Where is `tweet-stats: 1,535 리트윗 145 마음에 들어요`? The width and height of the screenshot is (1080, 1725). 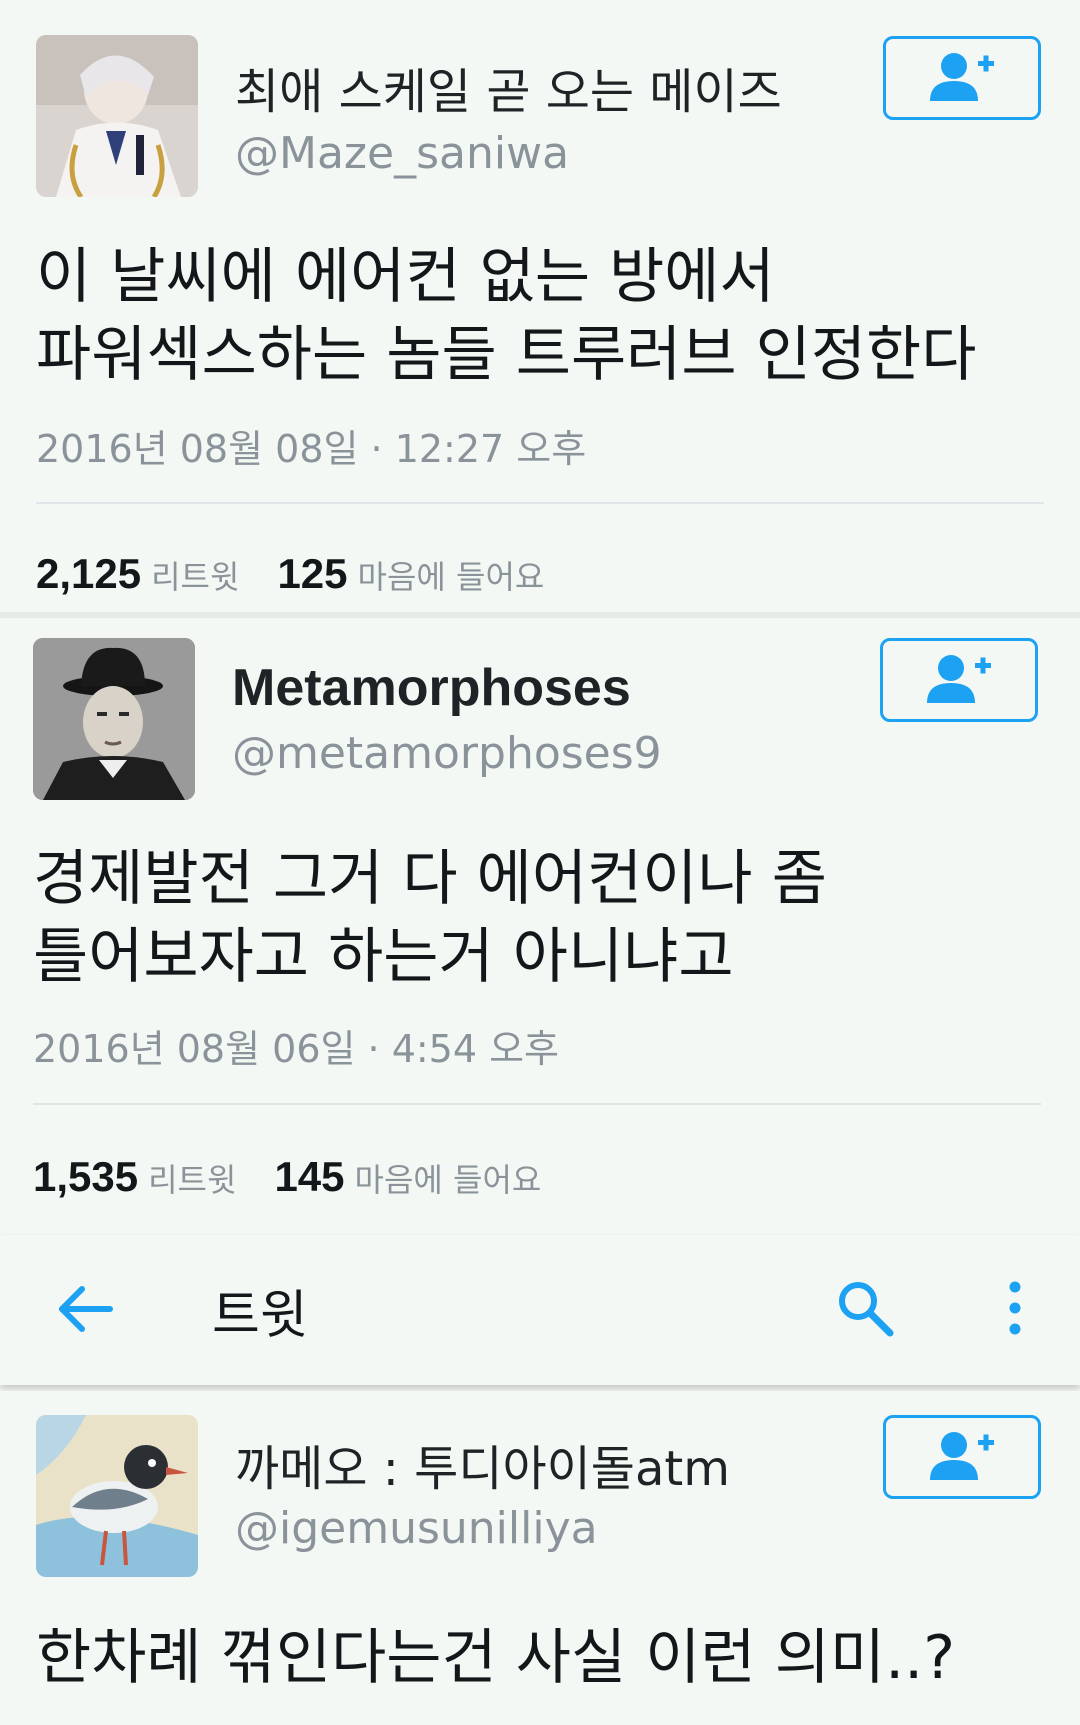 tweet-stats: 1,535 리트윗 145 마음에 들어요 is located at coordinates (306, 1177).